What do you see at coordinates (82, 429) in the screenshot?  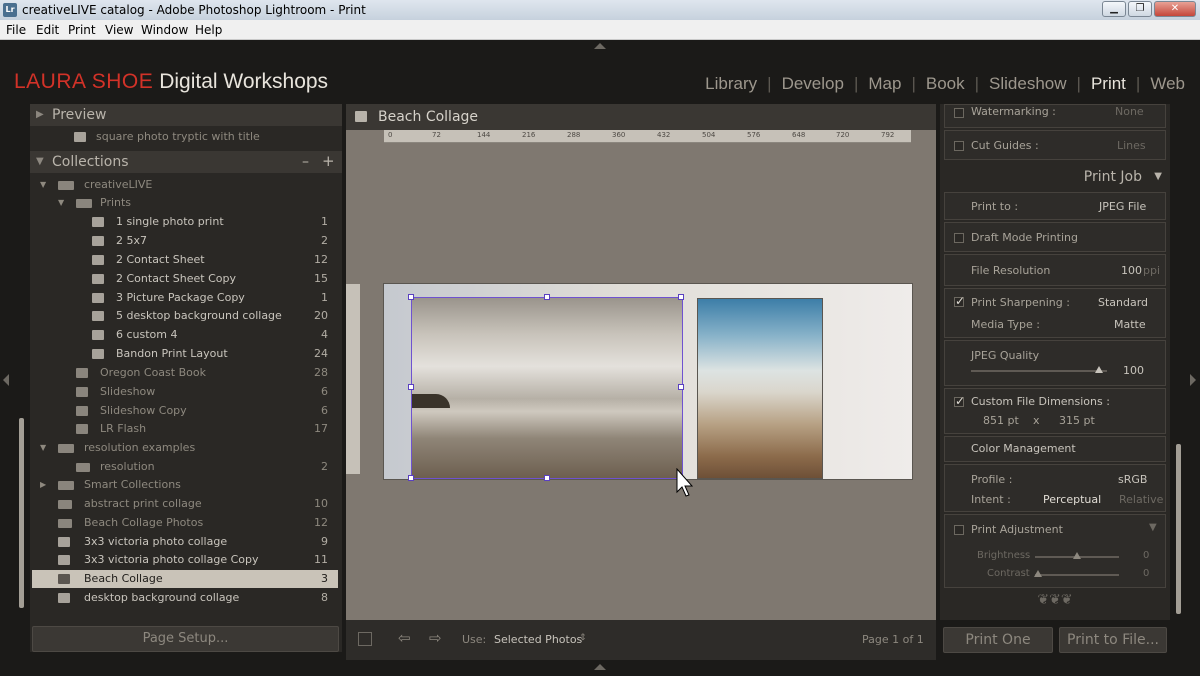 I see `web-collection-icon` at bounding box center [82, 429].